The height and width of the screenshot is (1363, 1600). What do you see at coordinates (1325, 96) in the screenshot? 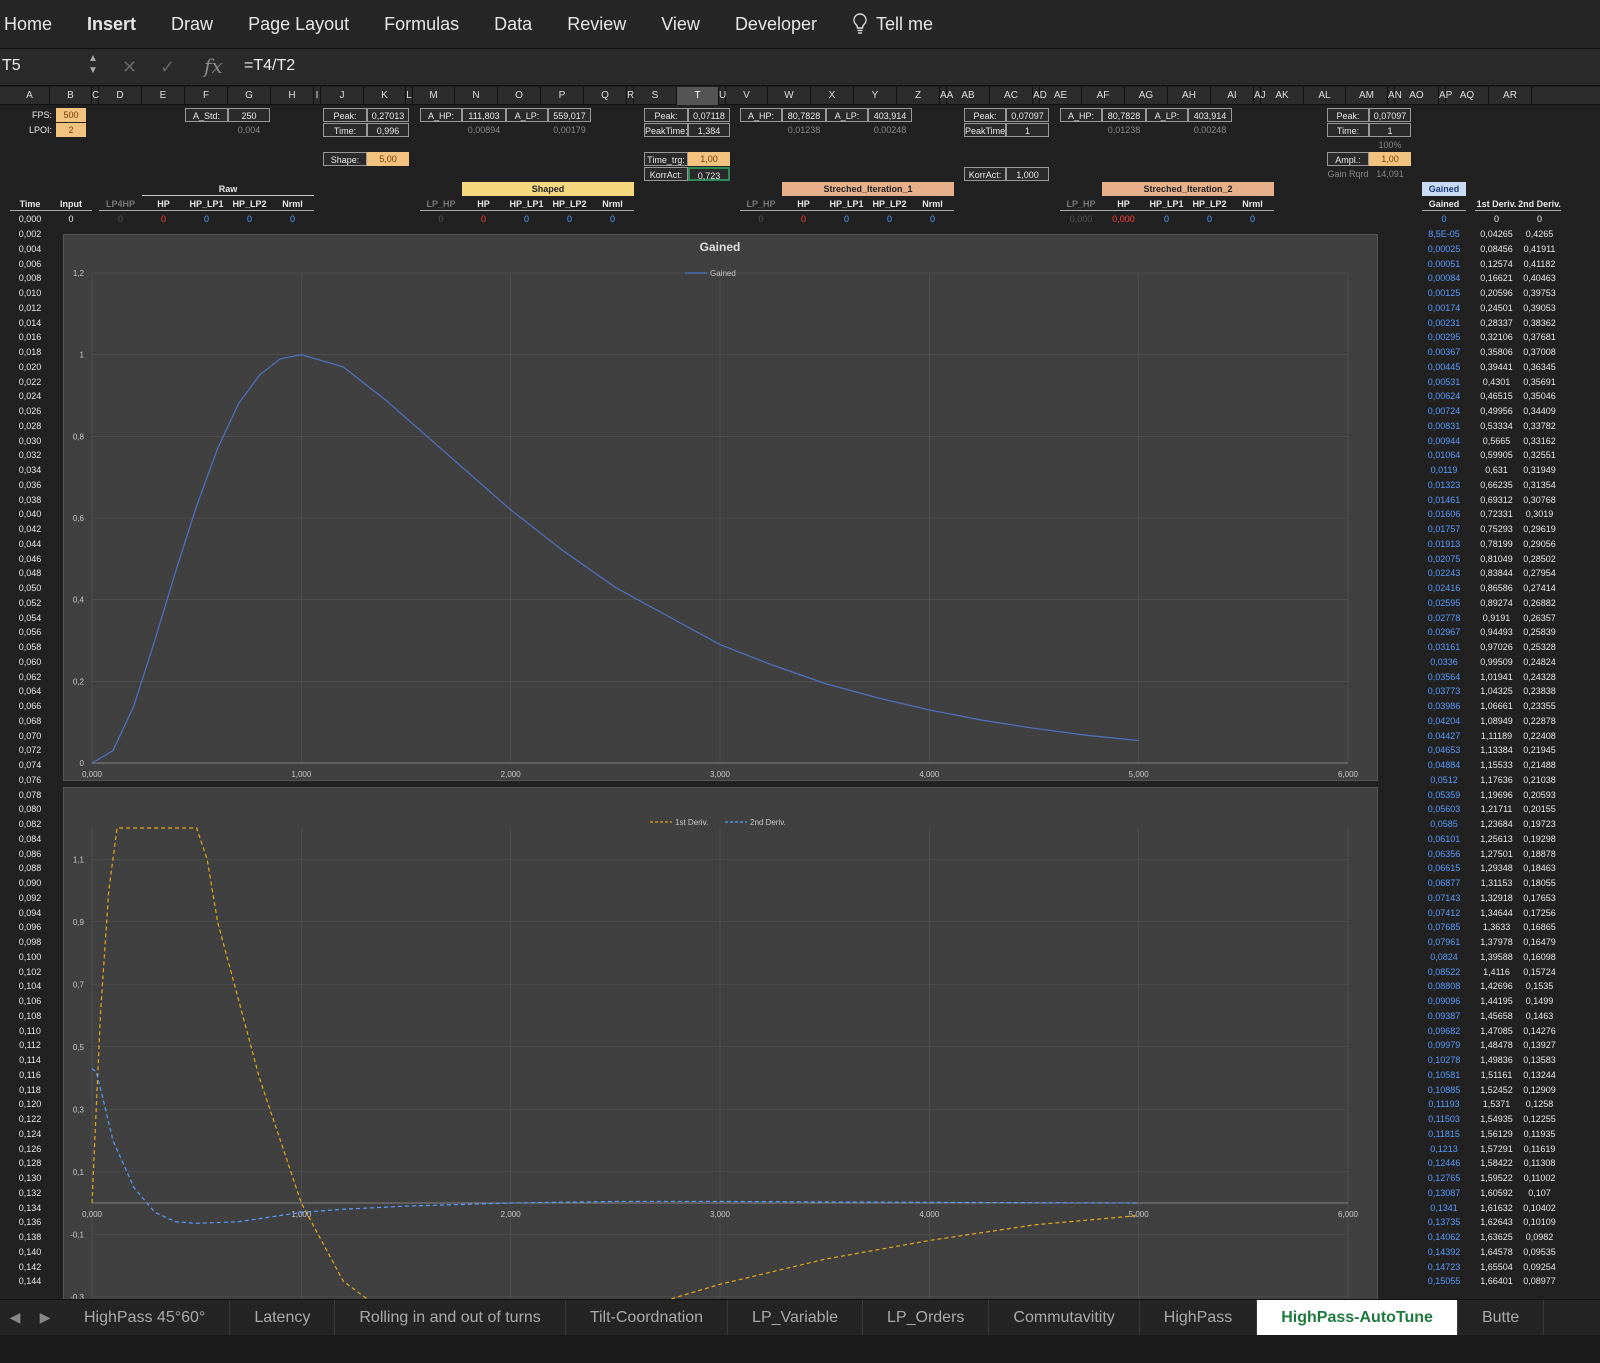
I see `column-header-al: AL` at bounding box center [1325, 96].